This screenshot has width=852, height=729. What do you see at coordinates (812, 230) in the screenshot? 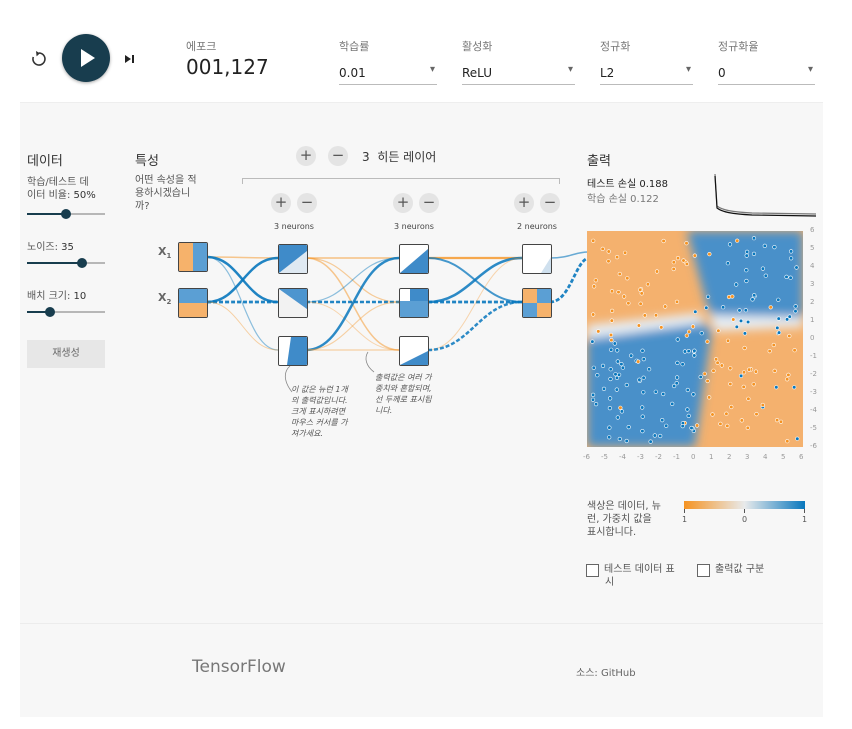
I see `y-tick-label: 6` at bounding box center [812, 230].